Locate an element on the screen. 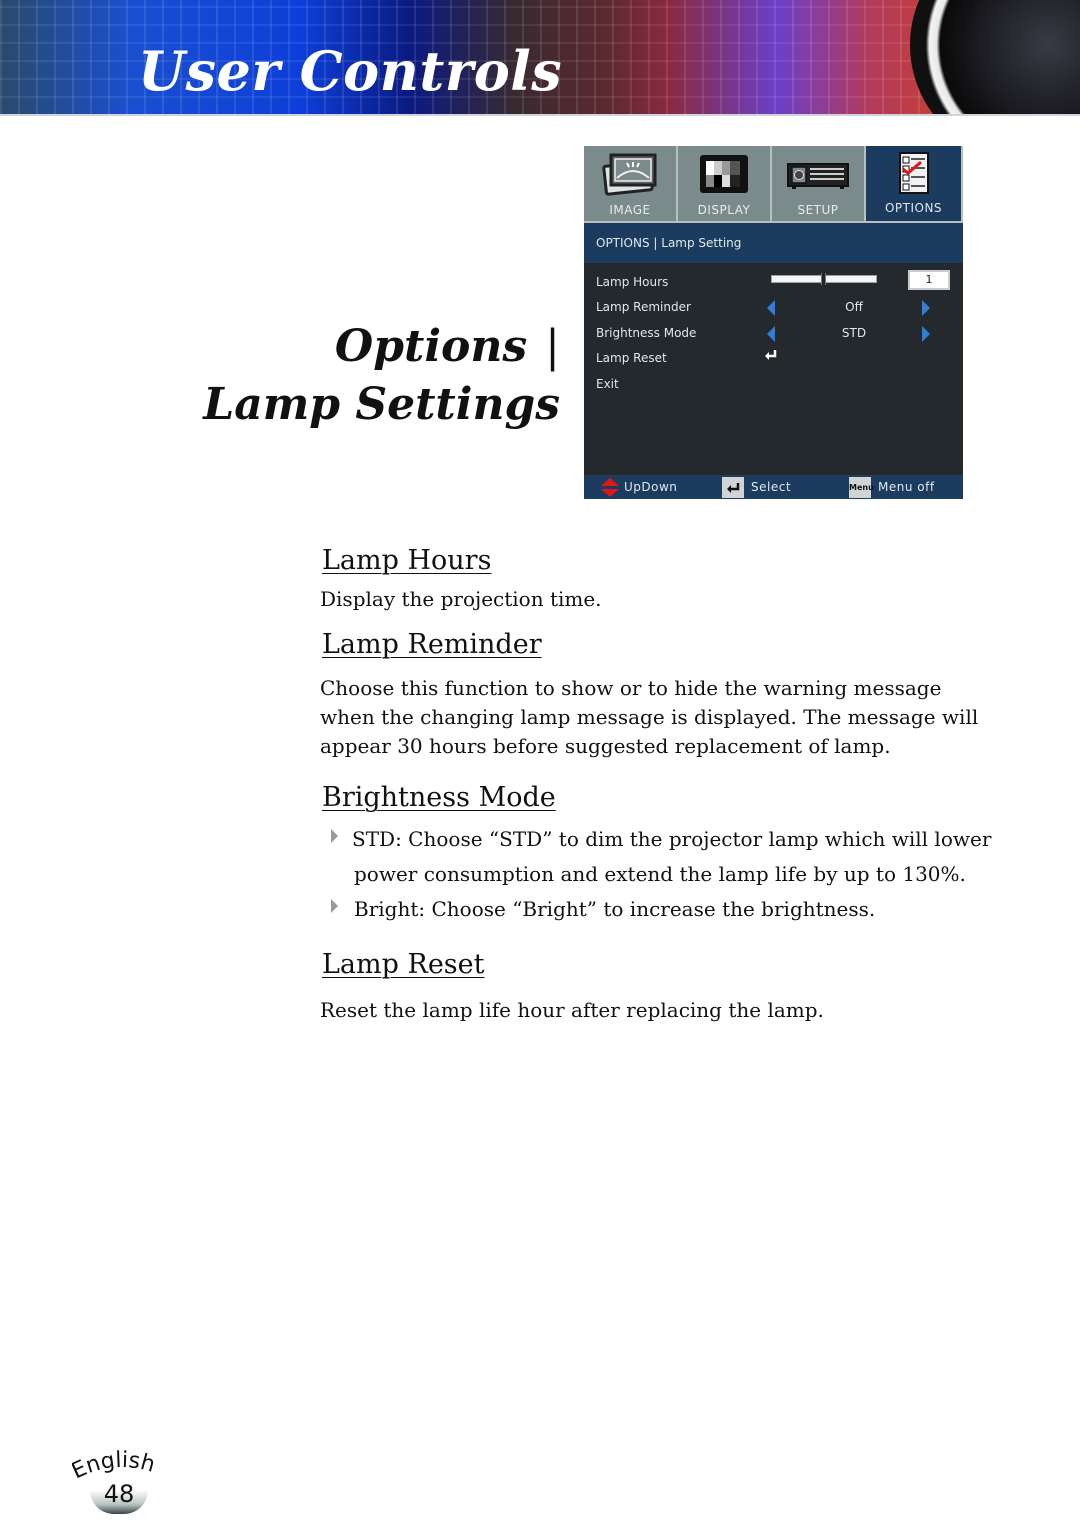 The width and height of the screenshot is (1080, 1532). menu-key-icon: Menu is located at coordinates (861, 487).